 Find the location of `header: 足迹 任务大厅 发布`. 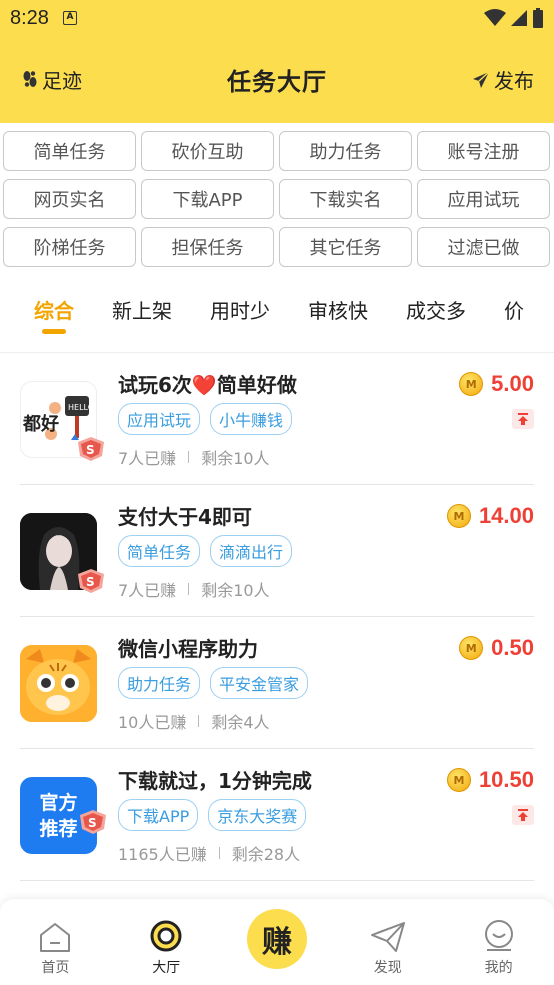

header: 足迹 任务大厅 发布 is located at coordinates (277, 79).